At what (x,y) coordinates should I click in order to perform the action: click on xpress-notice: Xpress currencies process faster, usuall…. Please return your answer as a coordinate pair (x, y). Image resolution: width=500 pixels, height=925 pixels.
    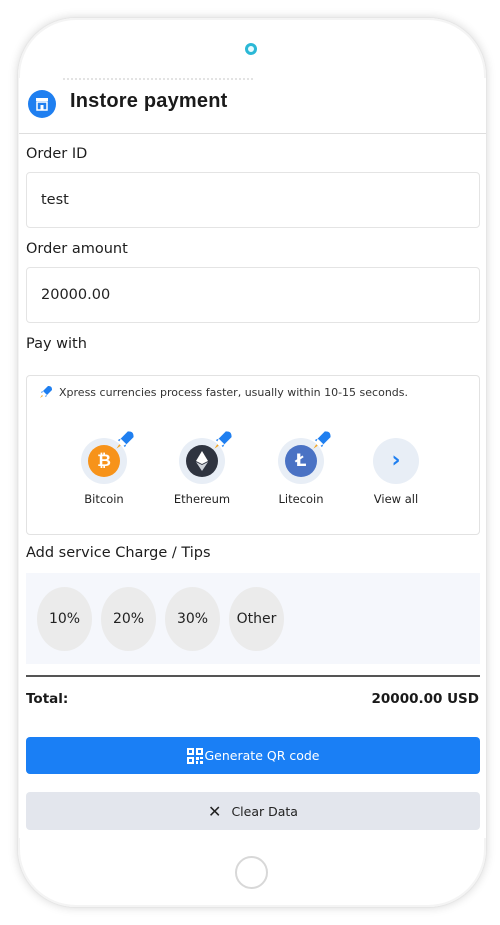
    Looking at the image, I should click on (223, 392).